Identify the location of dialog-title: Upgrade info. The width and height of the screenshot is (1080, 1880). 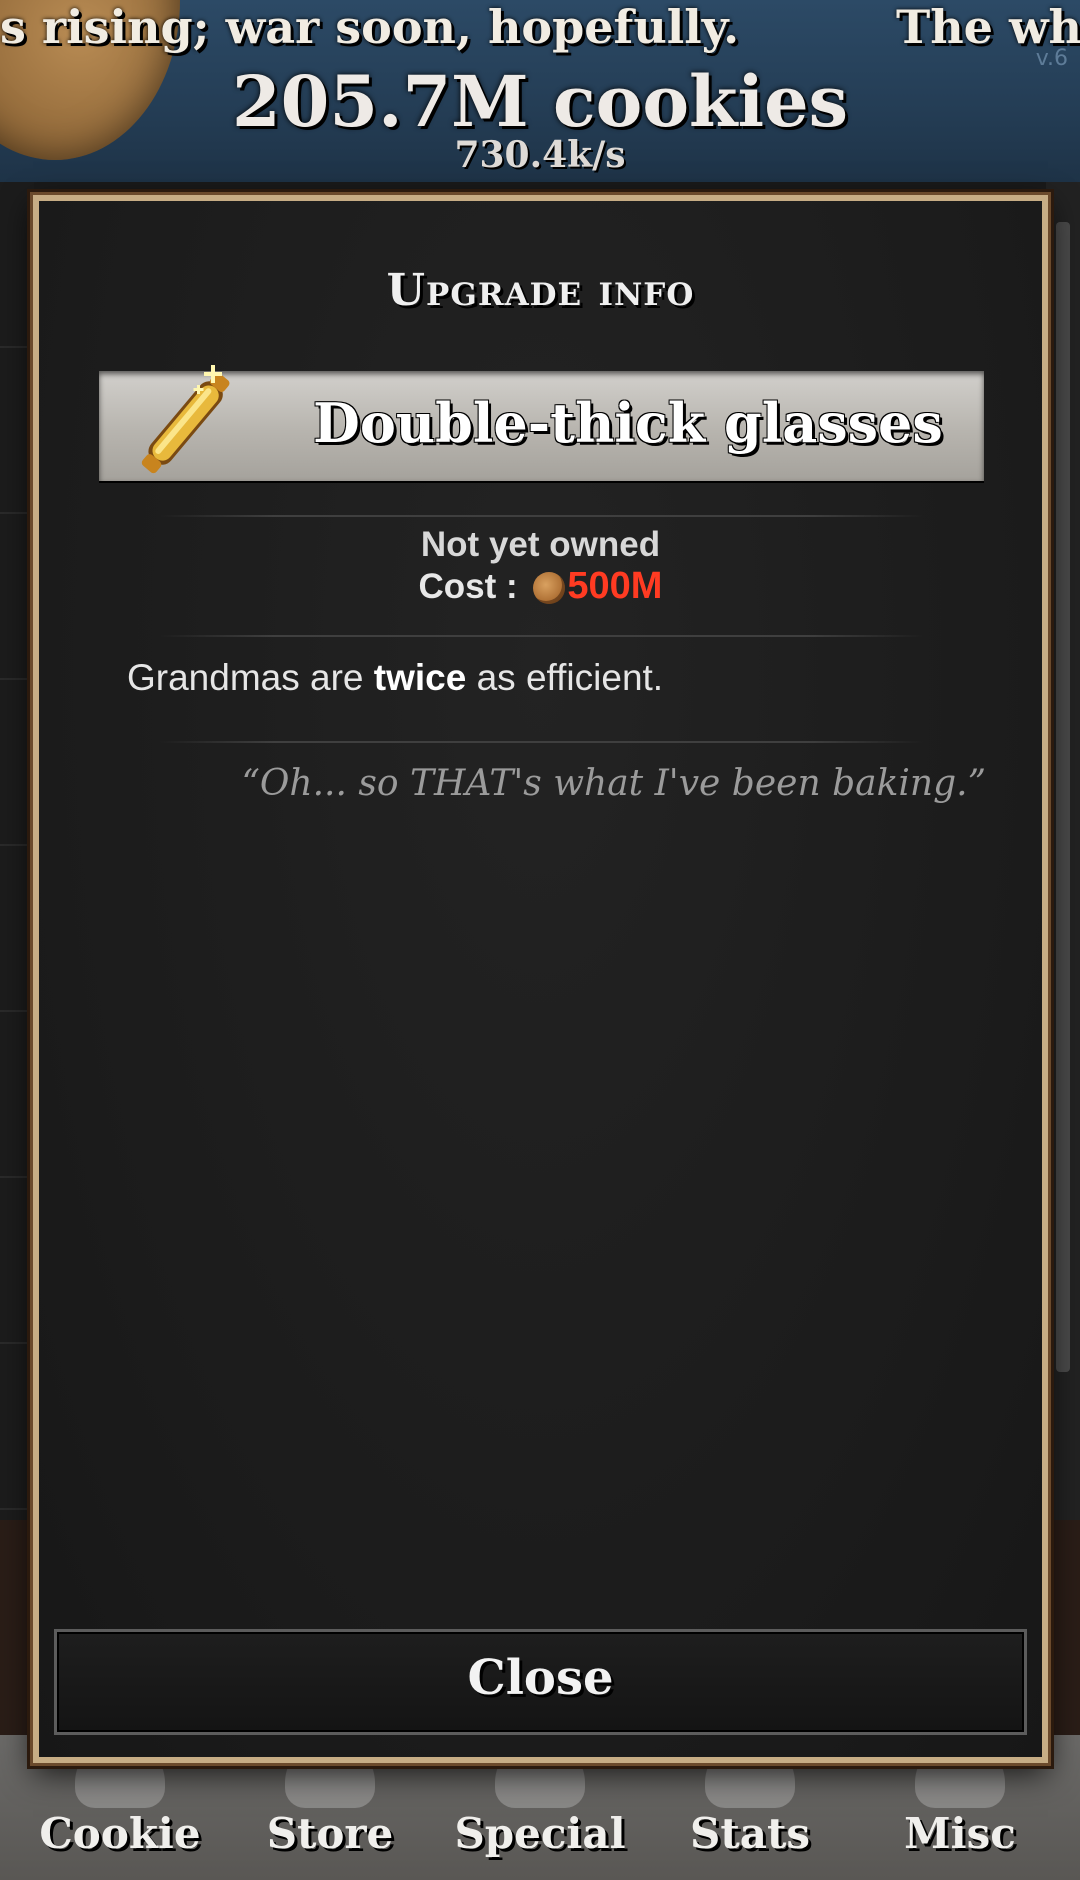
(540, 290).